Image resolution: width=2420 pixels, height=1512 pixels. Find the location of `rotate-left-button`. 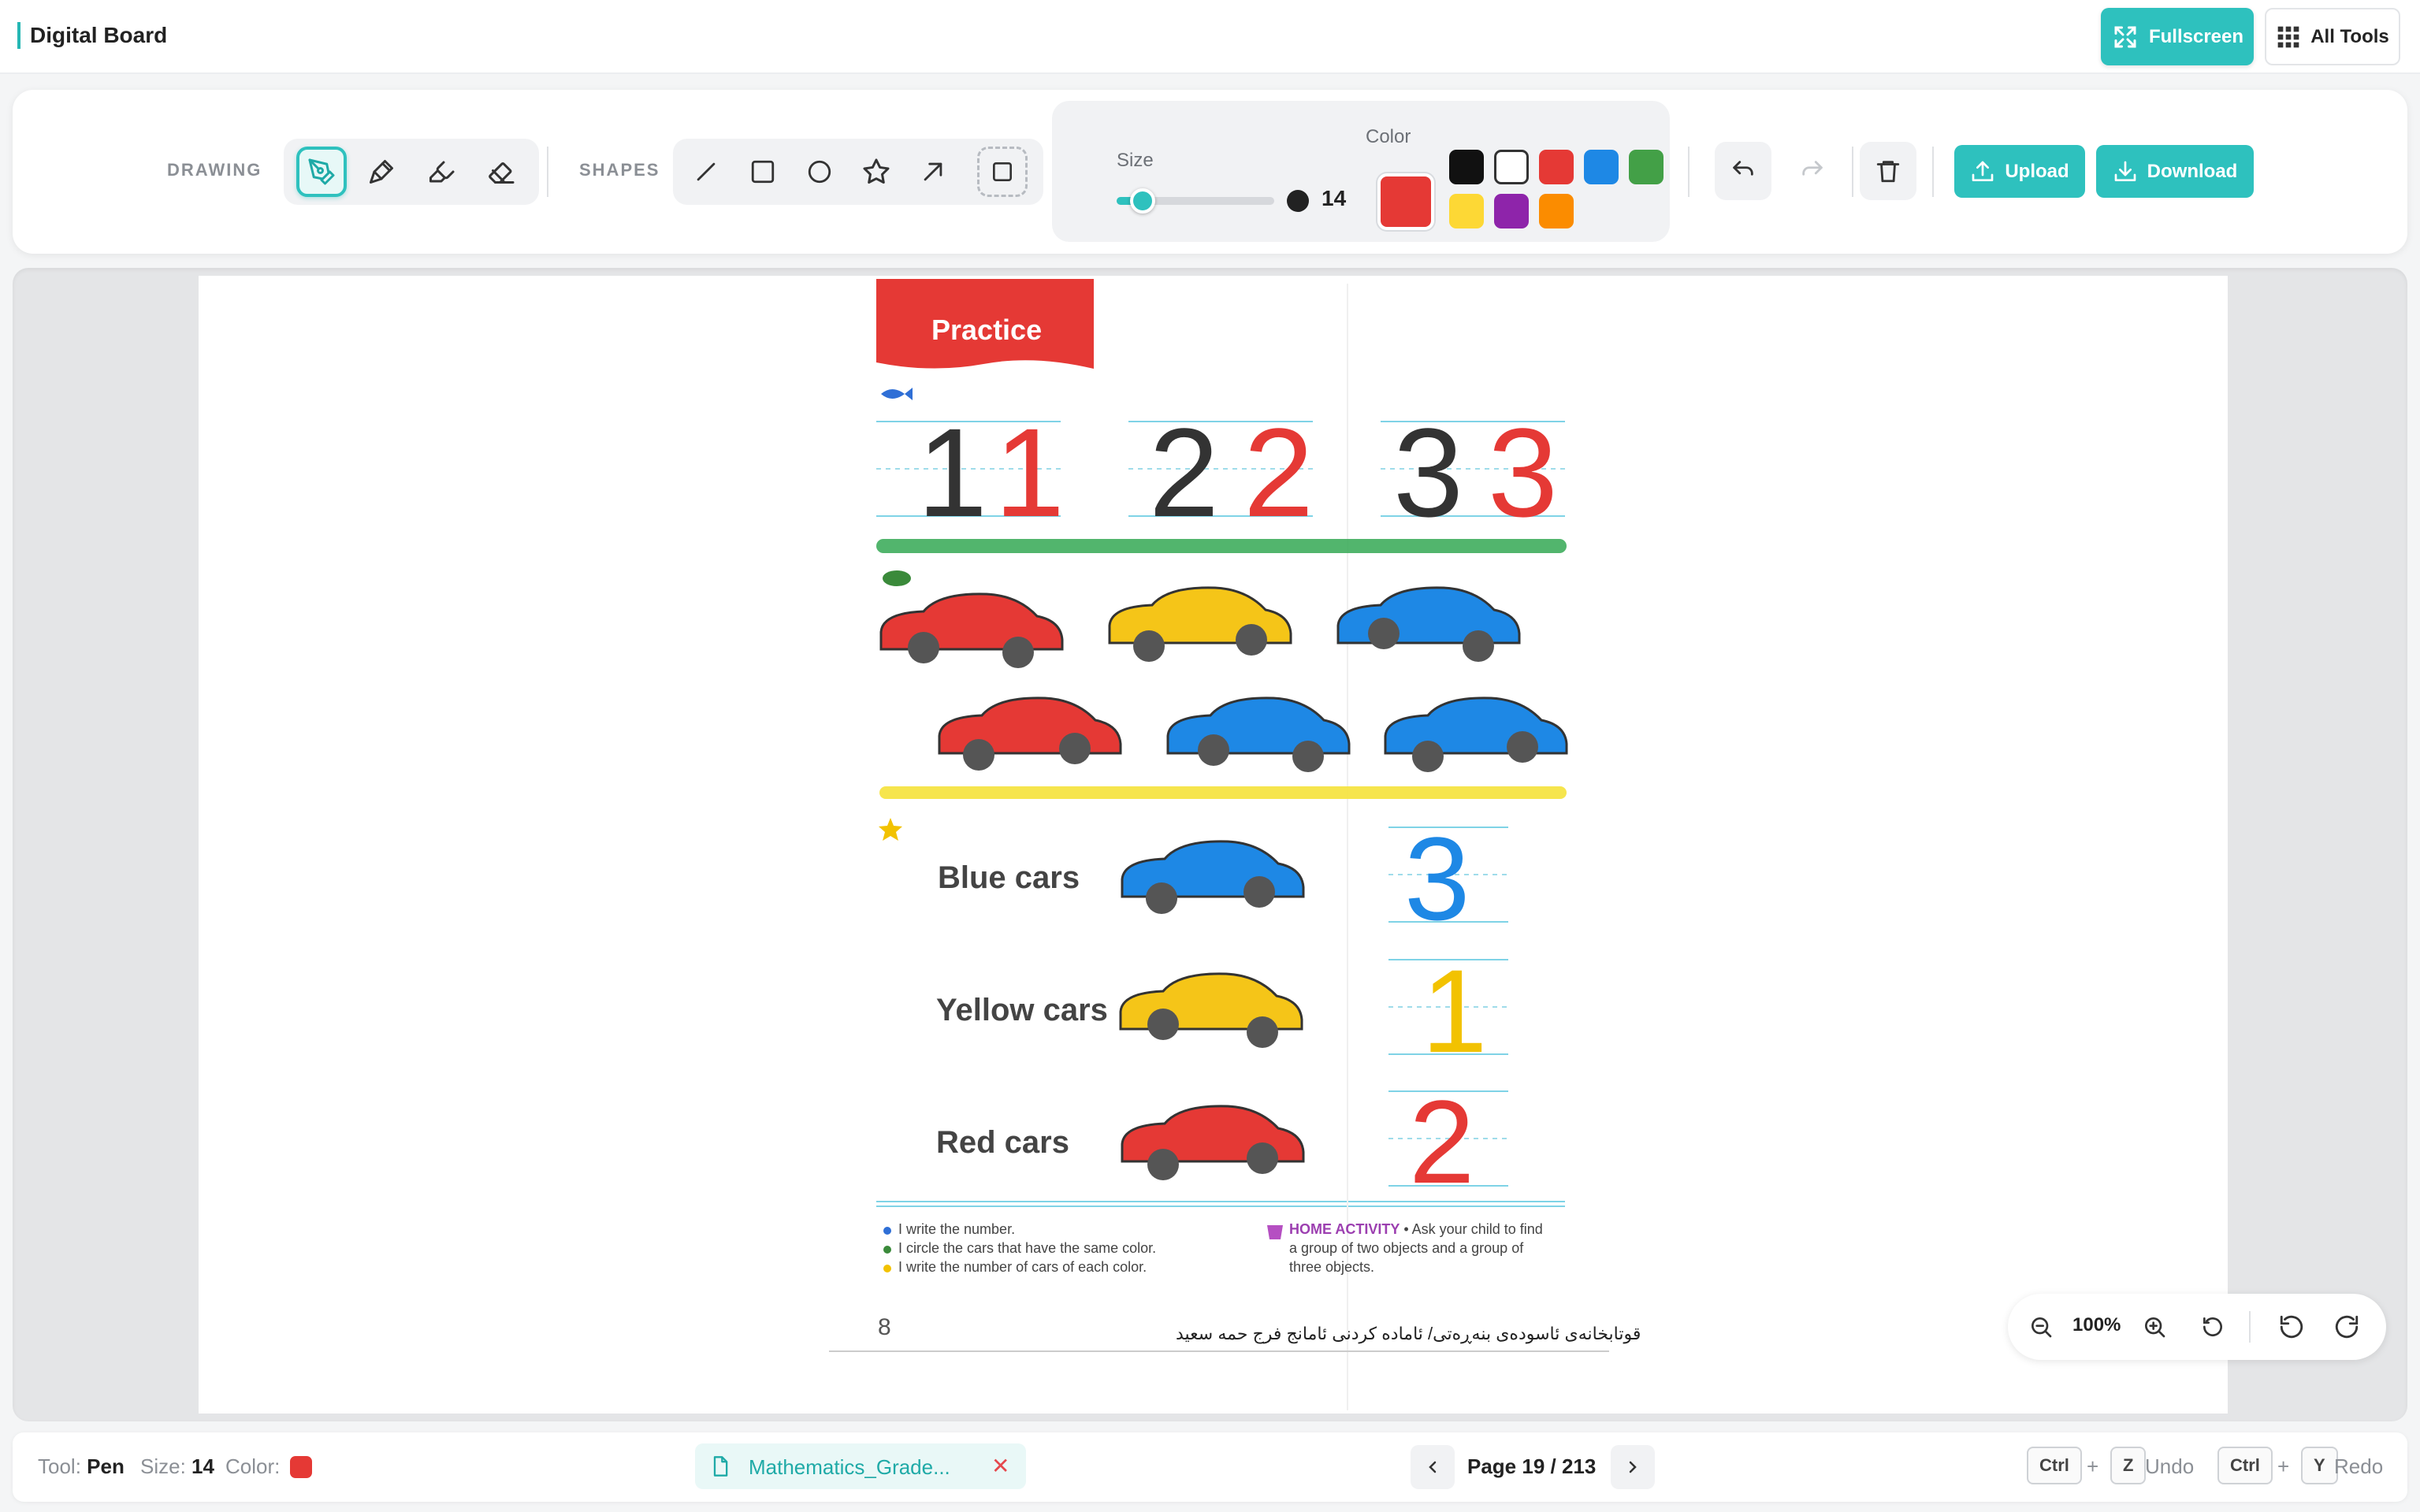

rotate-left-button is located at coordinates (2291, 1327).